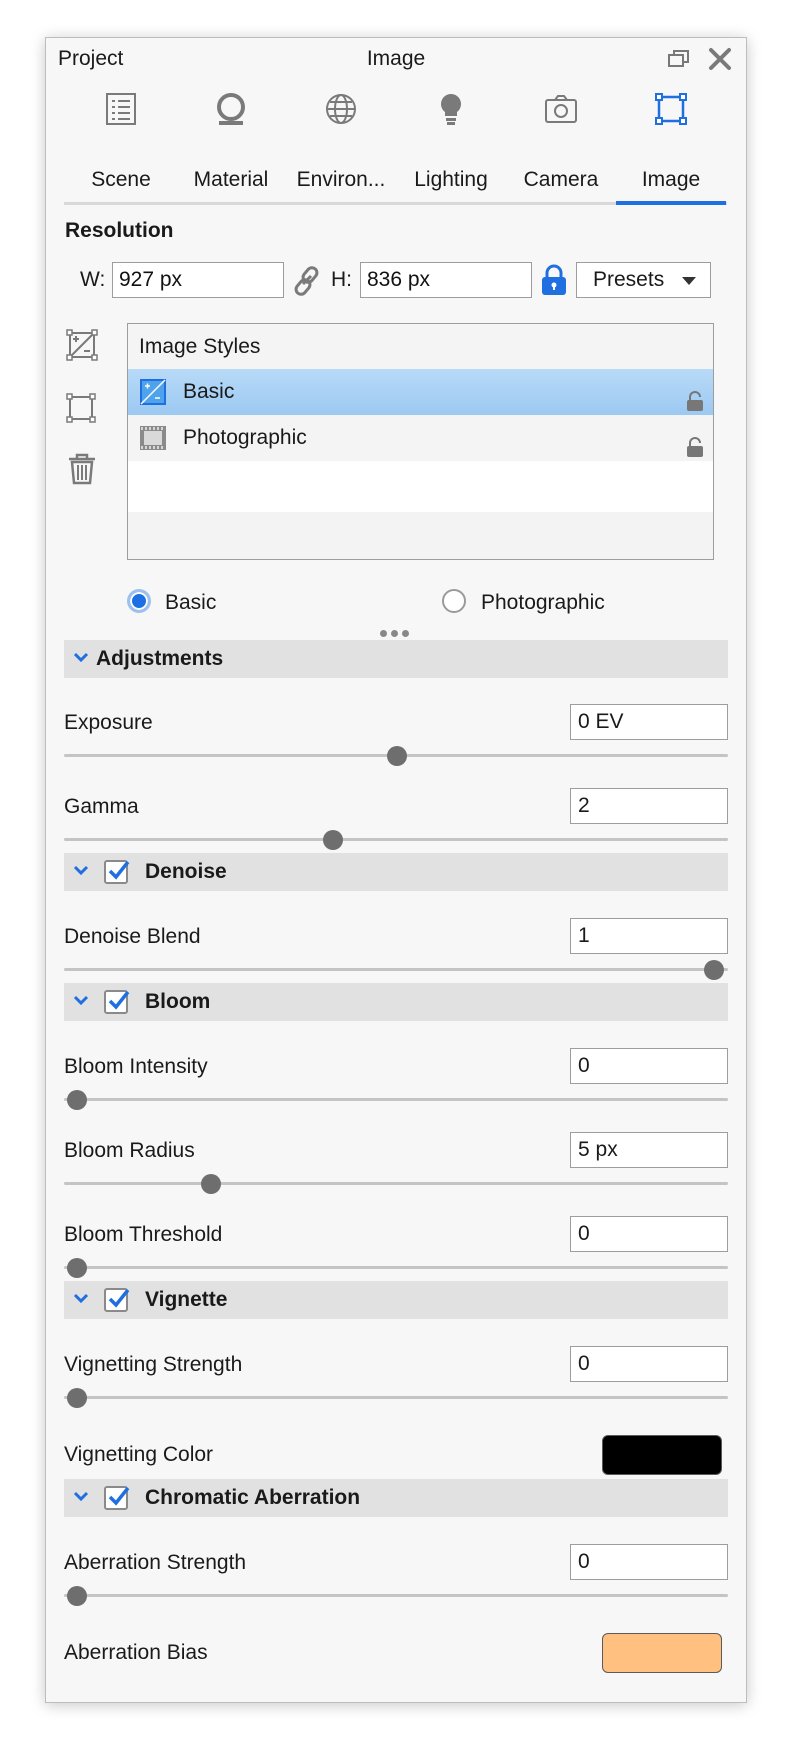  Describe the element at coordinates (153, 438) in the screenshot. I see `film-icon` at that location.